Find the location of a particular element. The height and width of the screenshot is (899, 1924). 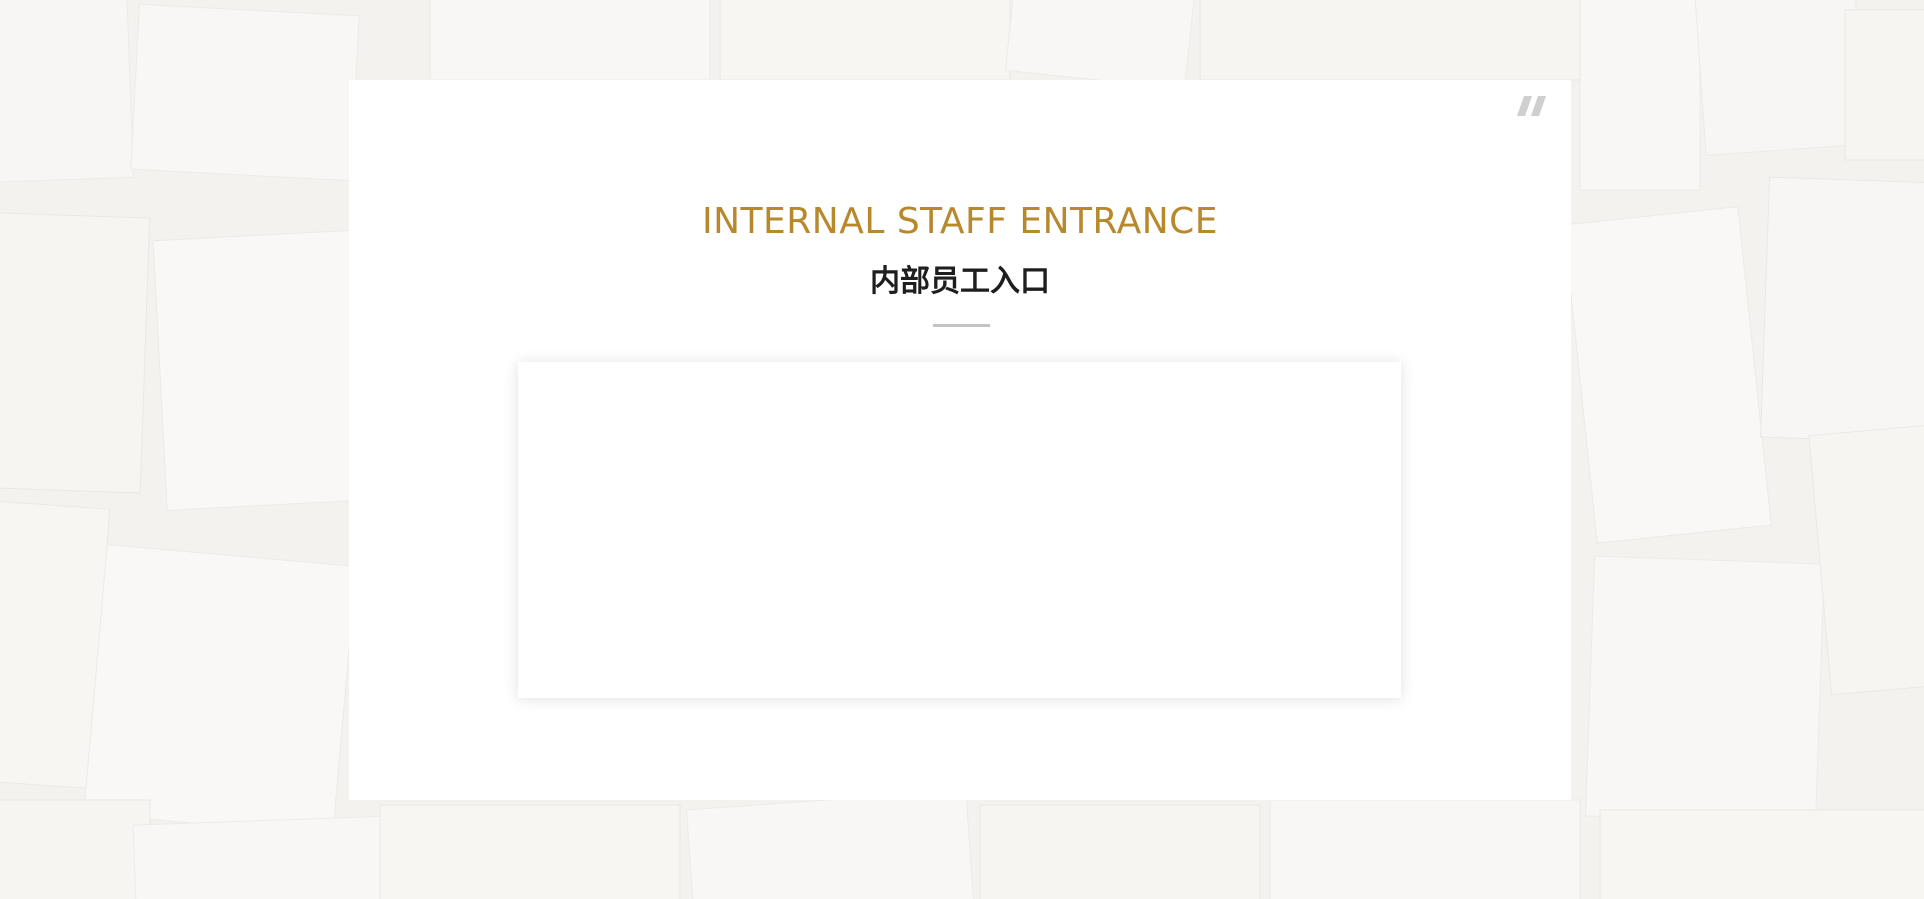

quote-icon is located at coordinates (1532, 106).